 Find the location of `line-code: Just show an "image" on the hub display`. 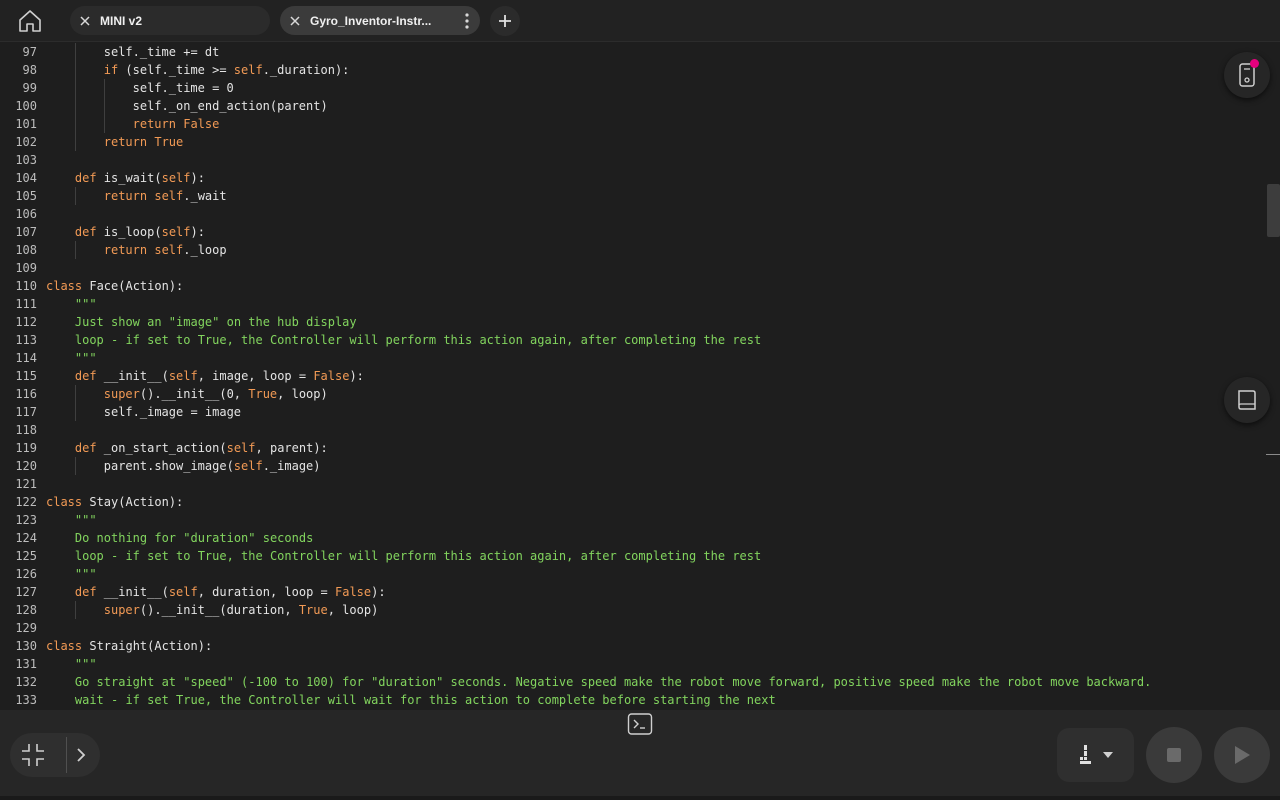

line-code: Just show an "image" on the hub display is located at coordinates (216, 322).